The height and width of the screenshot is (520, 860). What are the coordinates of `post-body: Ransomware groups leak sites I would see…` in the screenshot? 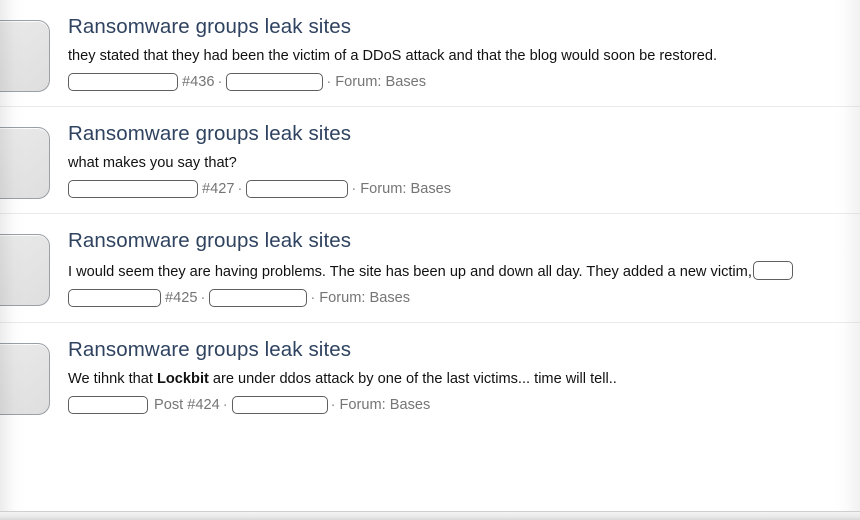 It's located at (464, 268).